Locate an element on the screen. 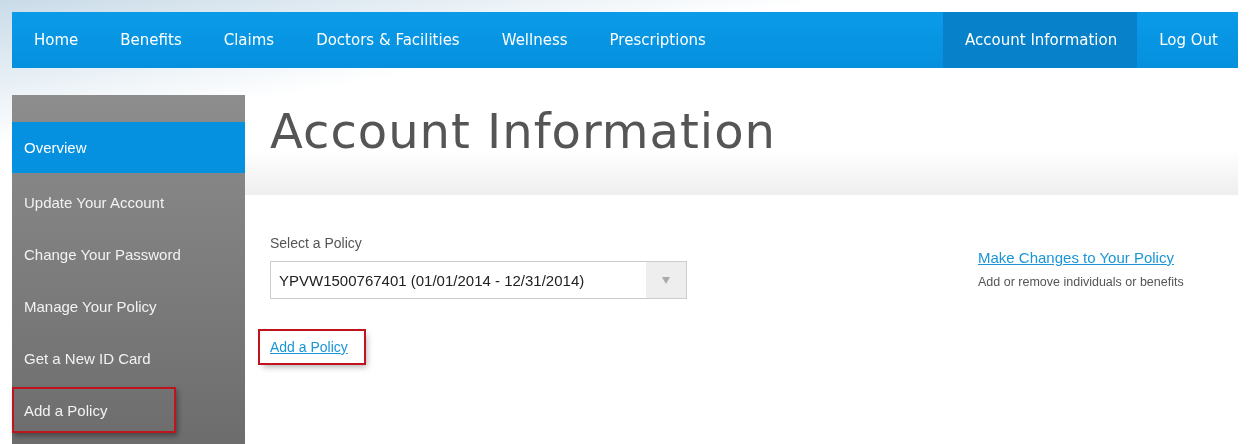 This screenshot has height=444, width=1249. nav-link: Account Information is located at coordinates (1040, 40).